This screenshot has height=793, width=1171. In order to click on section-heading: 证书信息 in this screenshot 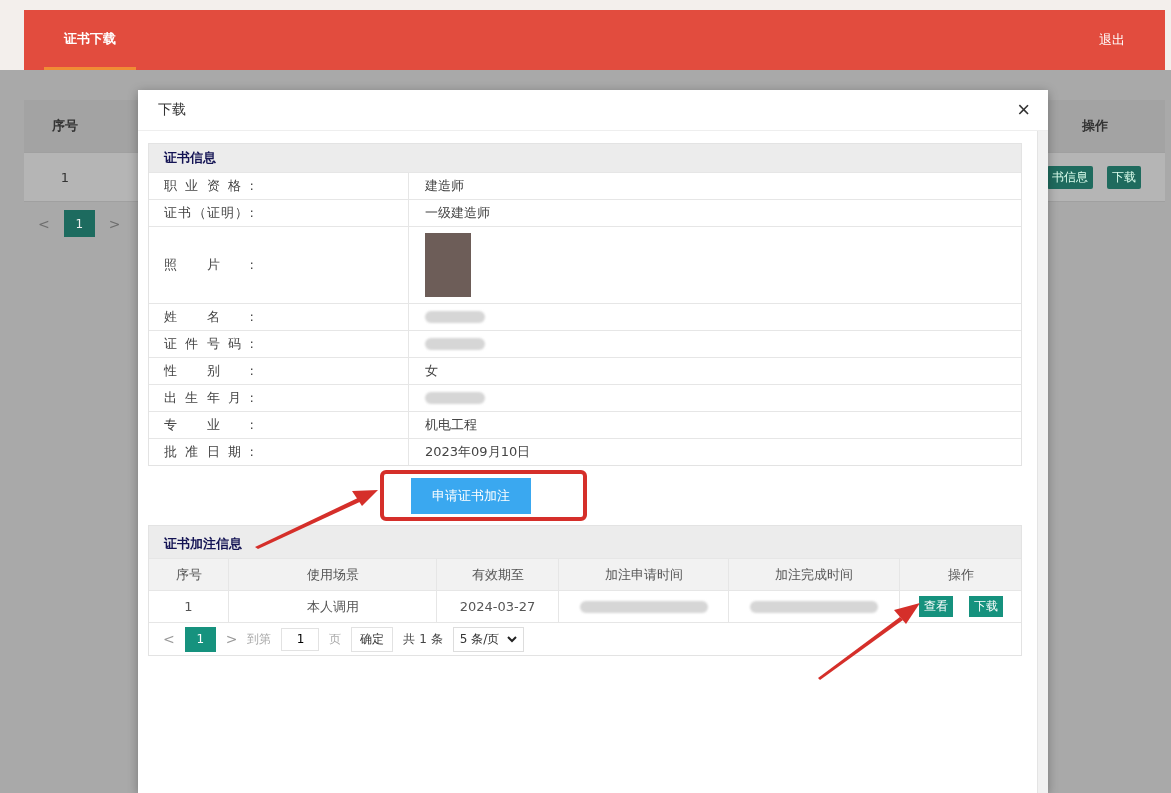, I will do `click(585, 158)`.